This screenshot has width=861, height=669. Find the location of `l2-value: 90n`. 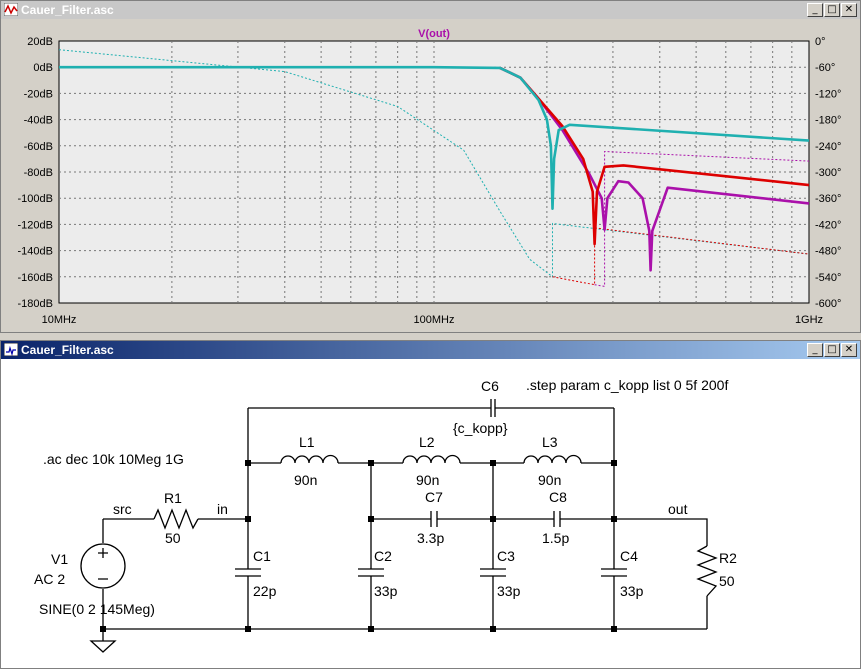

l2-value: 90n is located at coordinates (427, 480).